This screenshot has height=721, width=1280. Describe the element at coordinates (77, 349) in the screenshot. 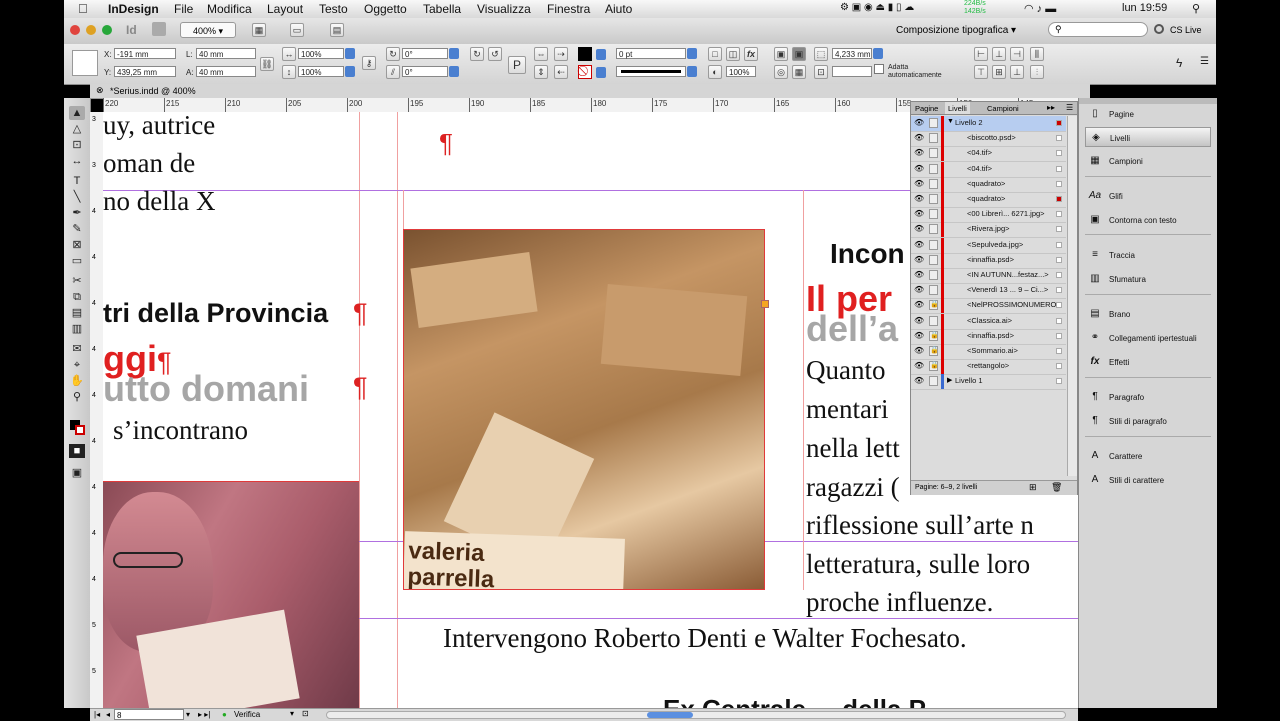

I see `note-tool-icon: ✉` at that location.